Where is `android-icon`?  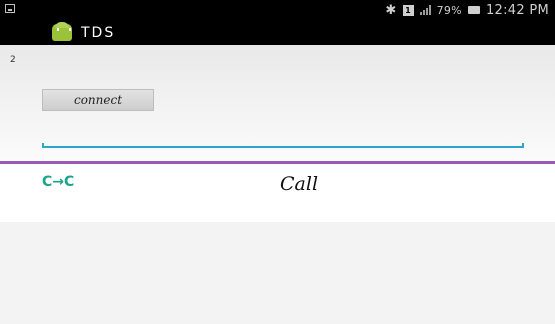 android-icon is located at coordinates (62, 31).